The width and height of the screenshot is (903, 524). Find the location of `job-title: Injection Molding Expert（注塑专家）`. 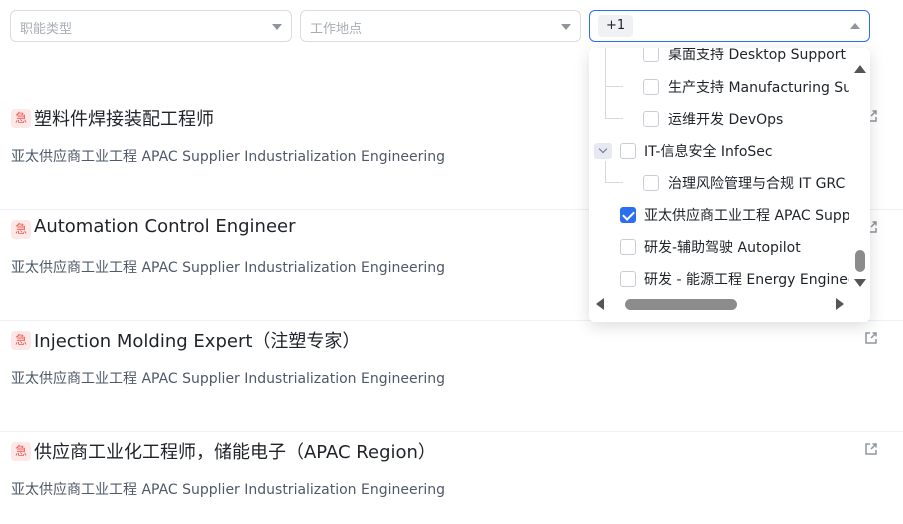

job-title: Injection Molding Expert（注塑专家） is located at coordinates (197, 340).